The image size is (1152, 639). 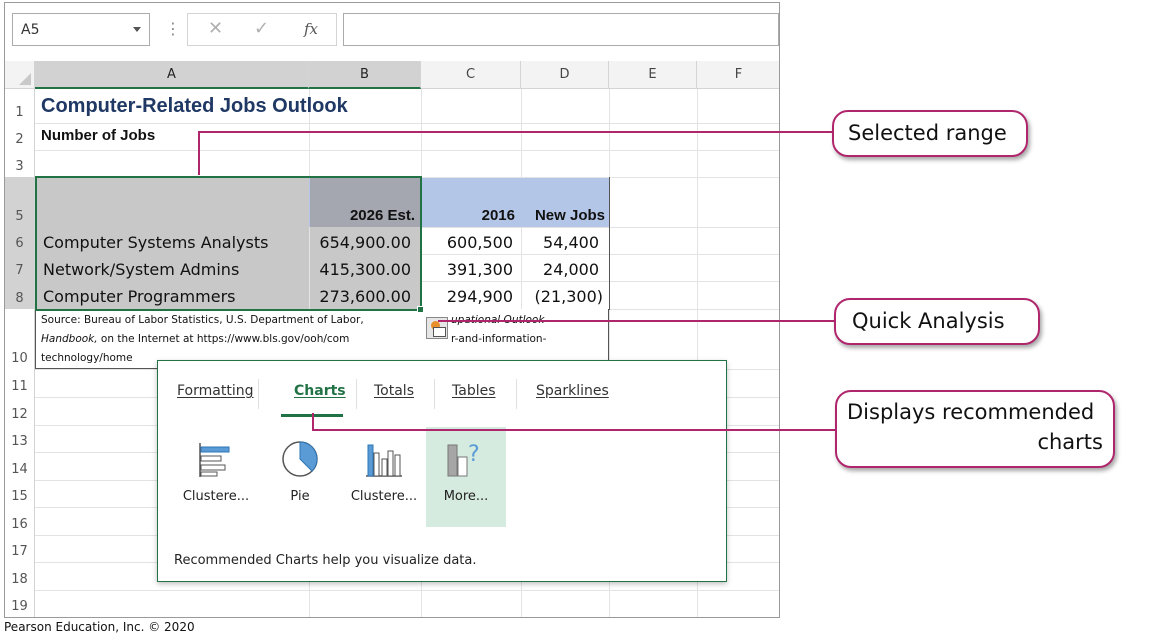 I want to click on callout-selected-range: Selected range, so click(x=930, y=133).